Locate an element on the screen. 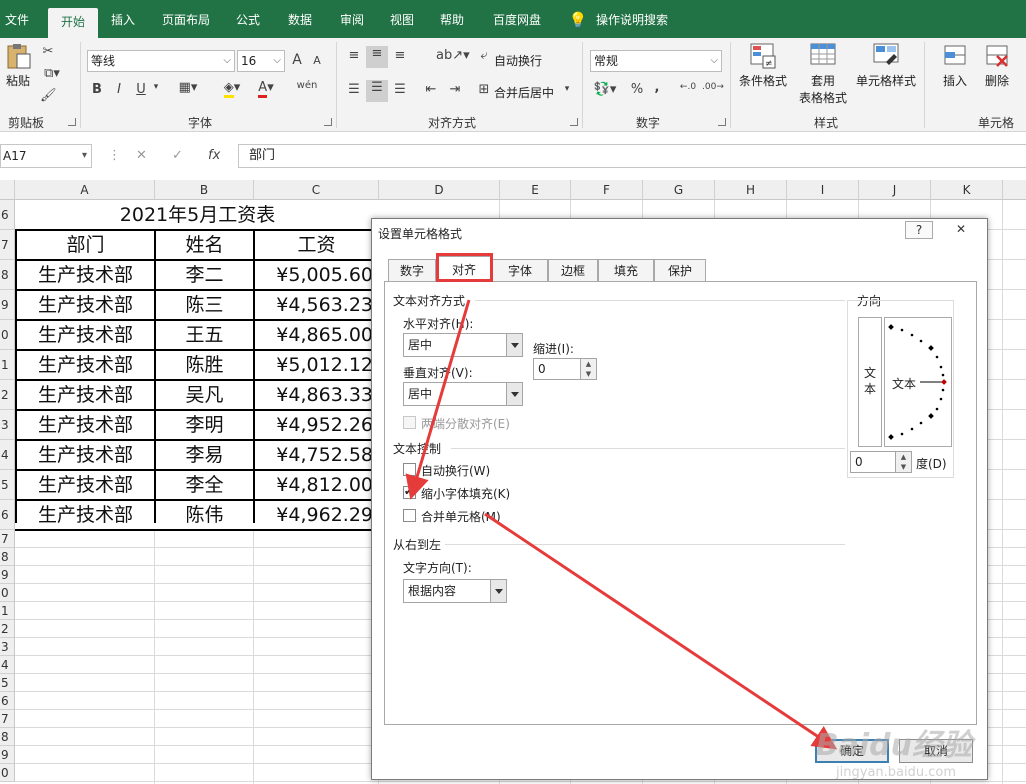  align-right-icon: ☰ is located at coordinates (400, 89).